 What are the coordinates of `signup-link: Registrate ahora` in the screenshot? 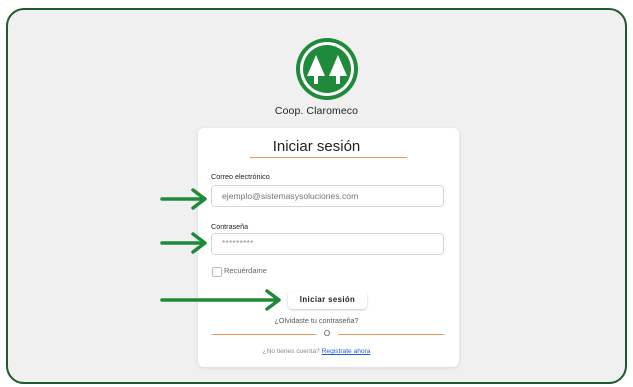 It's located at (346, 351).